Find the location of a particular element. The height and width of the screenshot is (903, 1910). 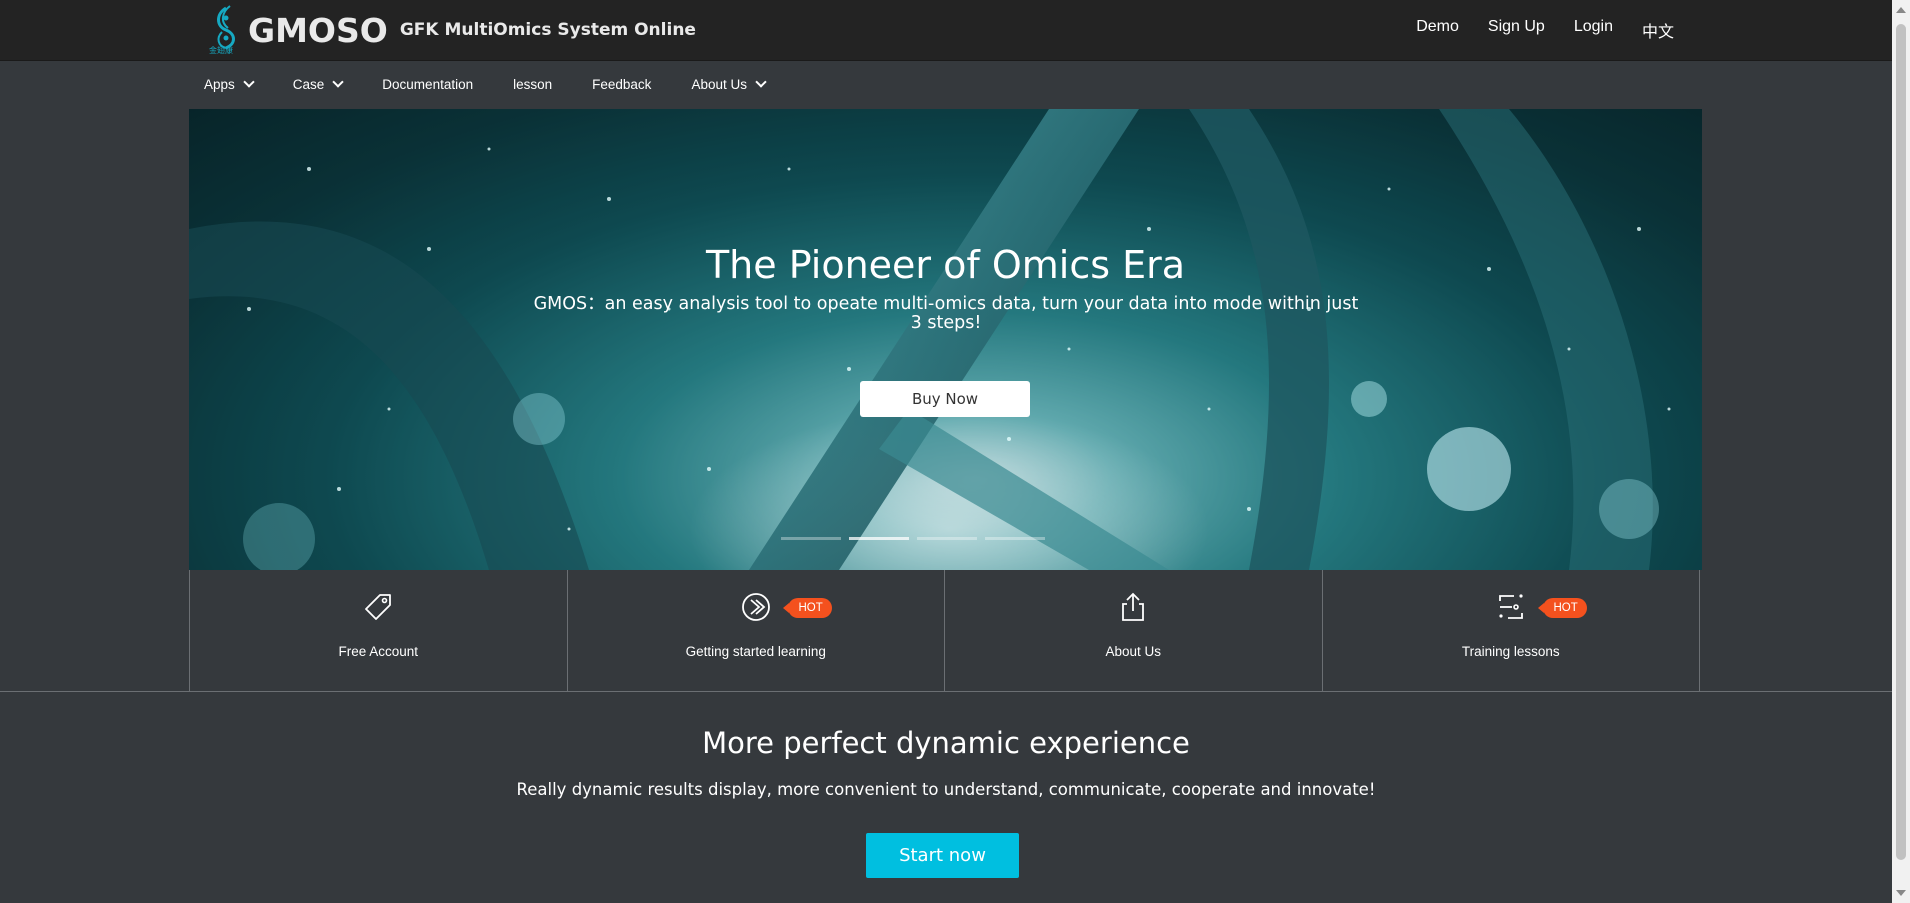

learning-icon is located at coordinates (755, 607).